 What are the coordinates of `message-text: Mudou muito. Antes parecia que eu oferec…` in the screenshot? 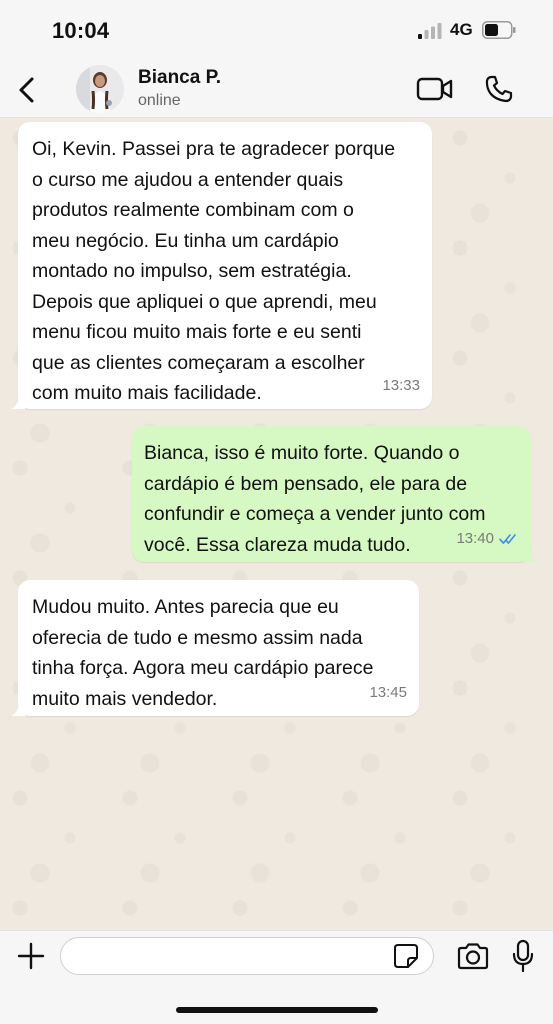 It's located at (203, 653).